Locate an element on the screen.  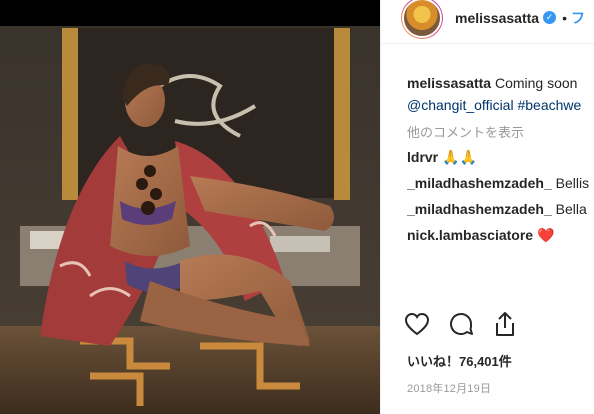
comment-item: _miladhashemzadeh_ Bella is located at coordinates (500, 209).